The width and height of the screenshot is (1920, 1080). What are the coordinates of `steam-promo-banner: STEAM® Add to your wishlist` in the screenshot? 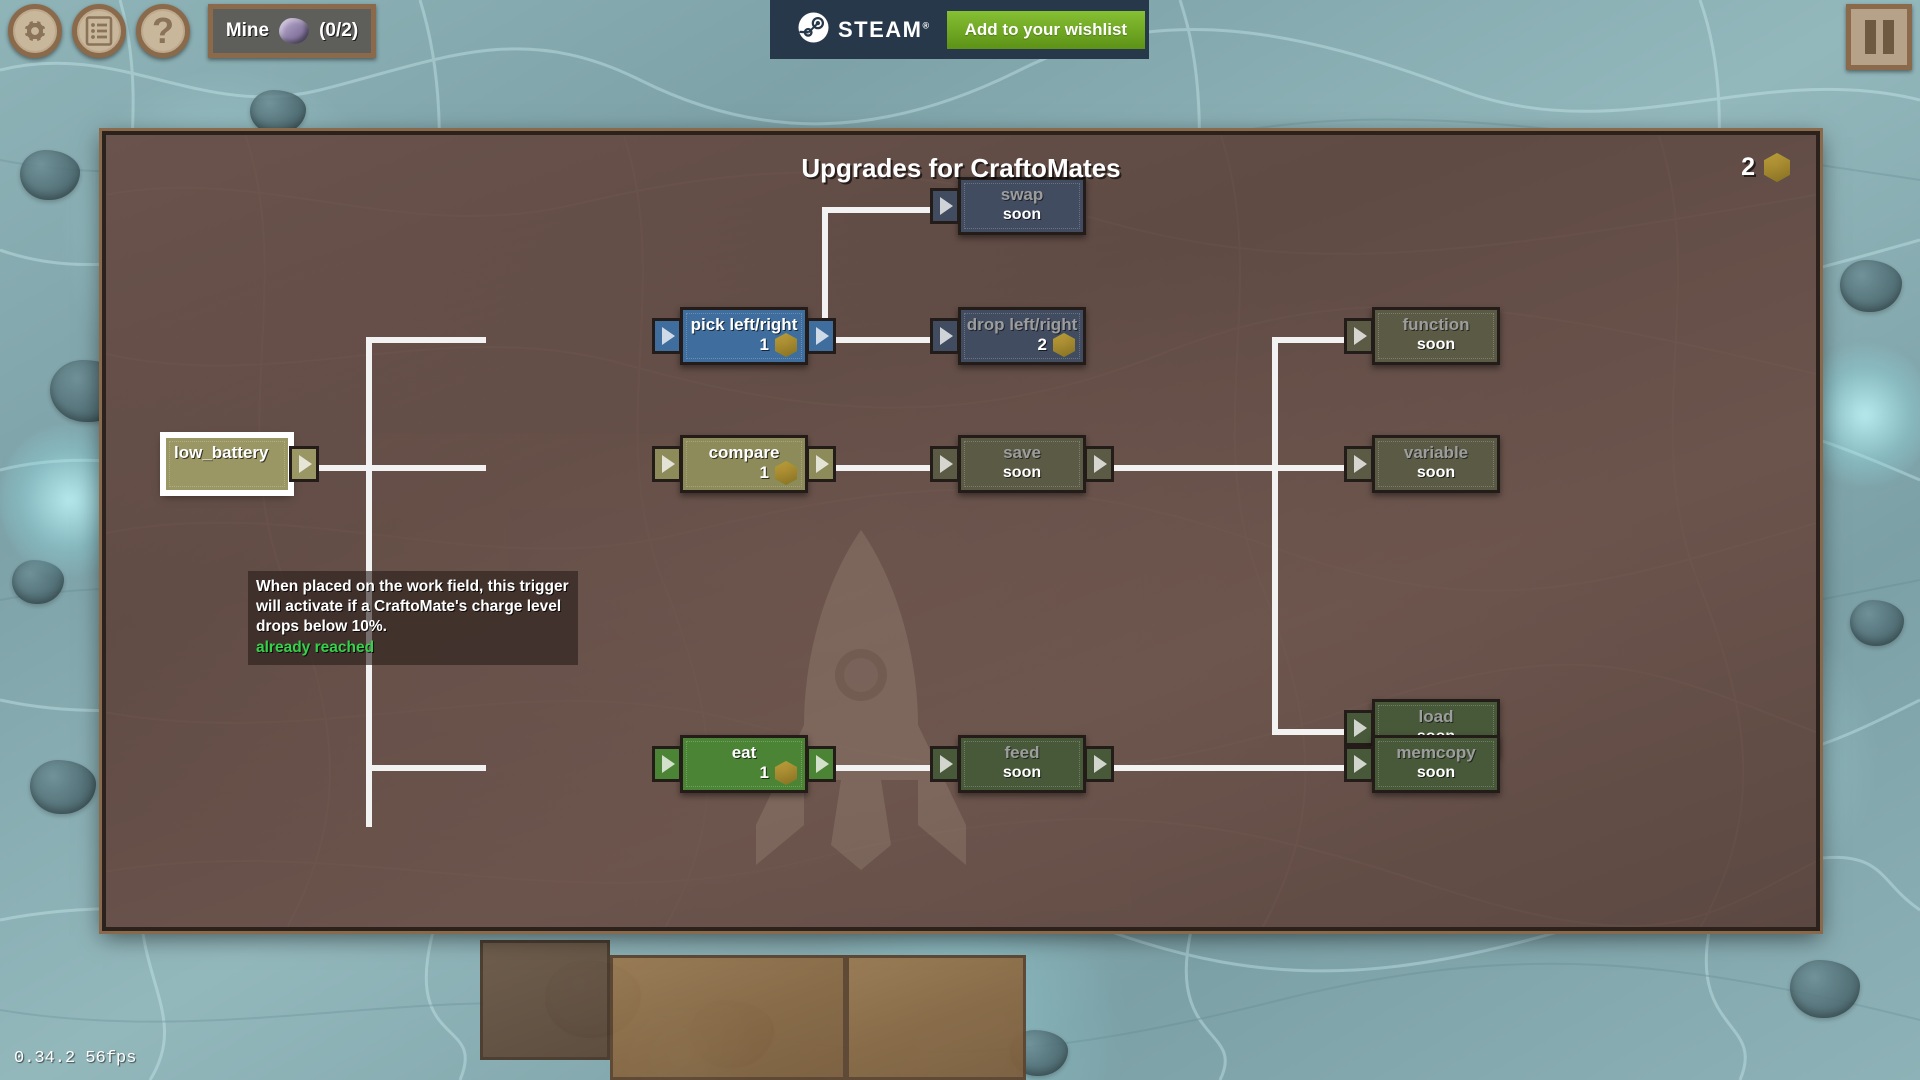 It's located at (959, 29).